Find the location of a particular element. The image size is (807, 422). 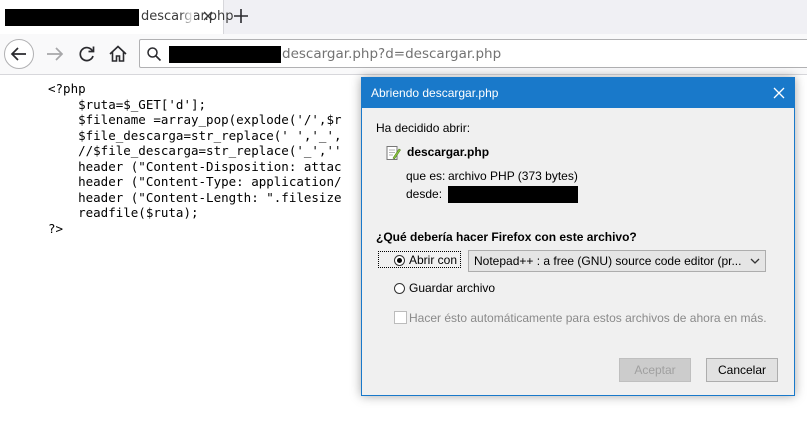

dialog-titlebar: Abriendo descargar.php is located at coordinates (578, 93).